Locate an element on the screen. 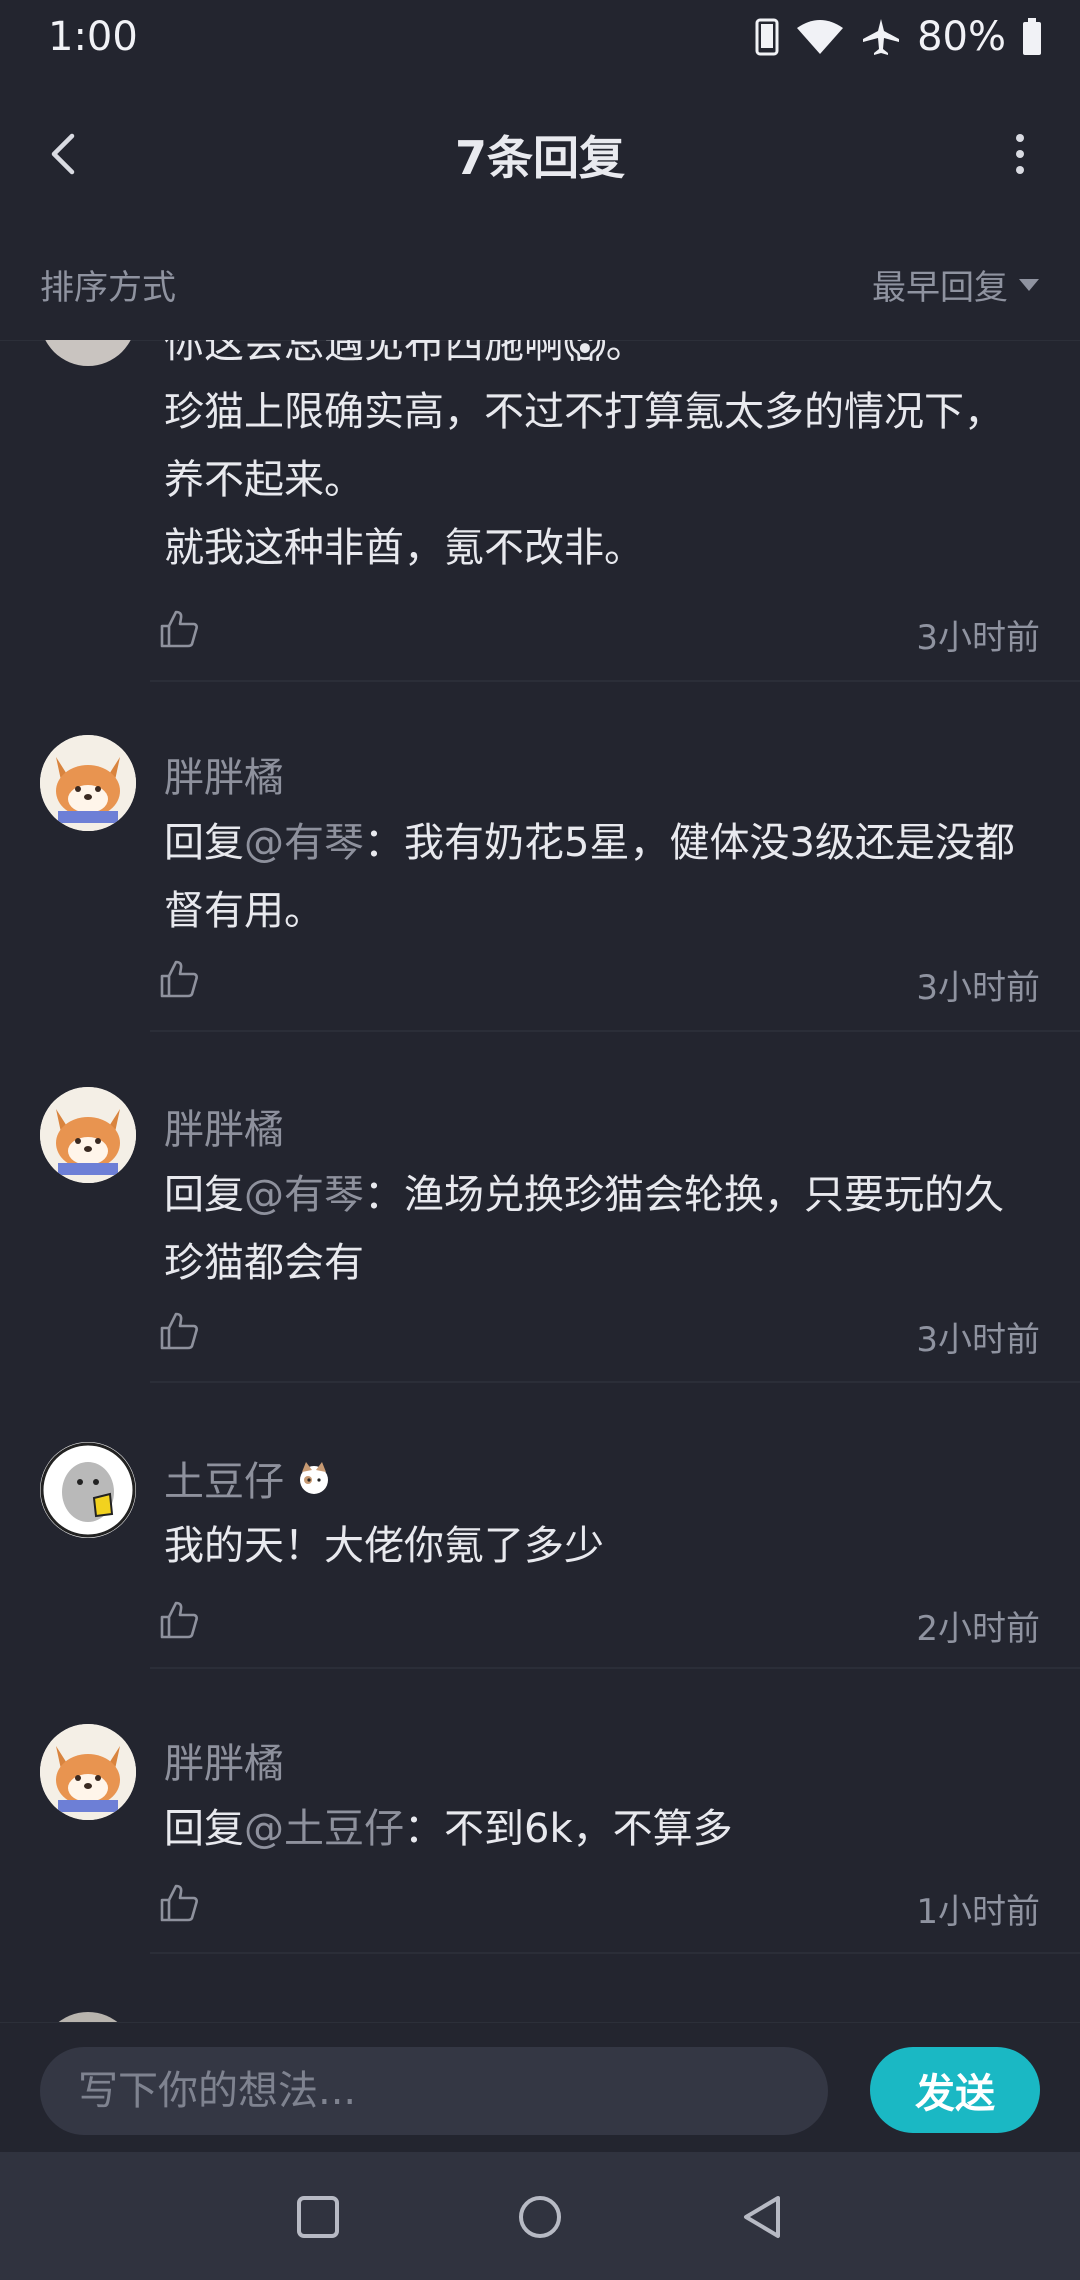 This screenshot has height=2280, width=1080. reply-text: 回复@土豆仔：不到6k，不算多 is located at coordinates (448, 1829).